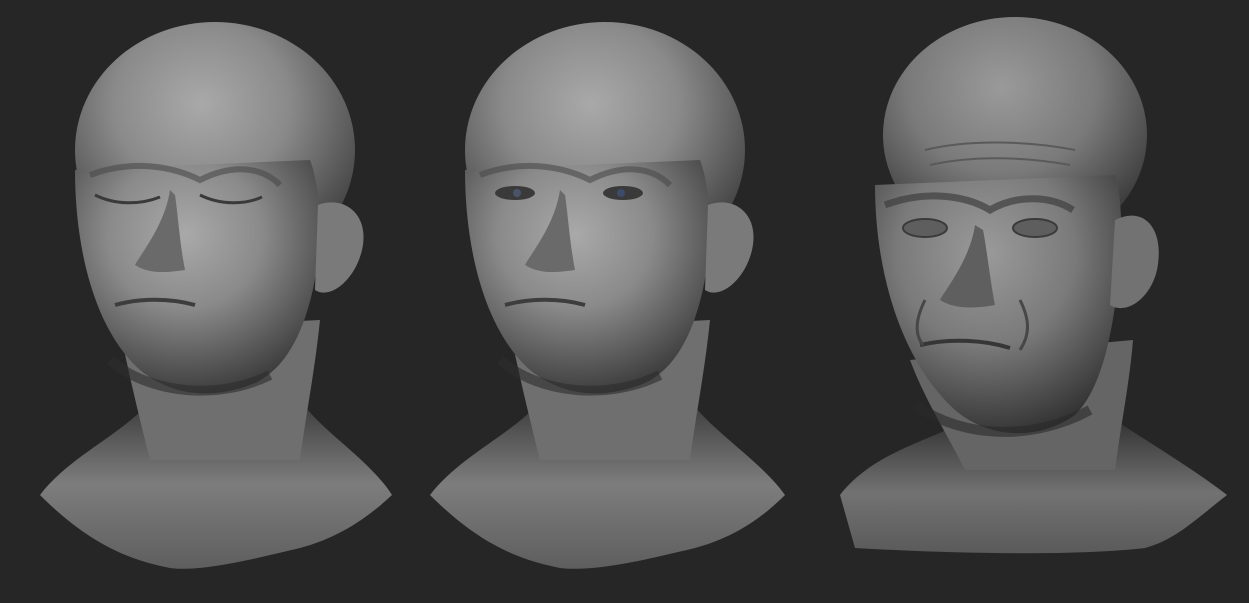 The image size is (1249, 603). What do you see at coordinates (1035, 228) in the screenshot?
I see `eye-right` at bounding box center [1035, 228].